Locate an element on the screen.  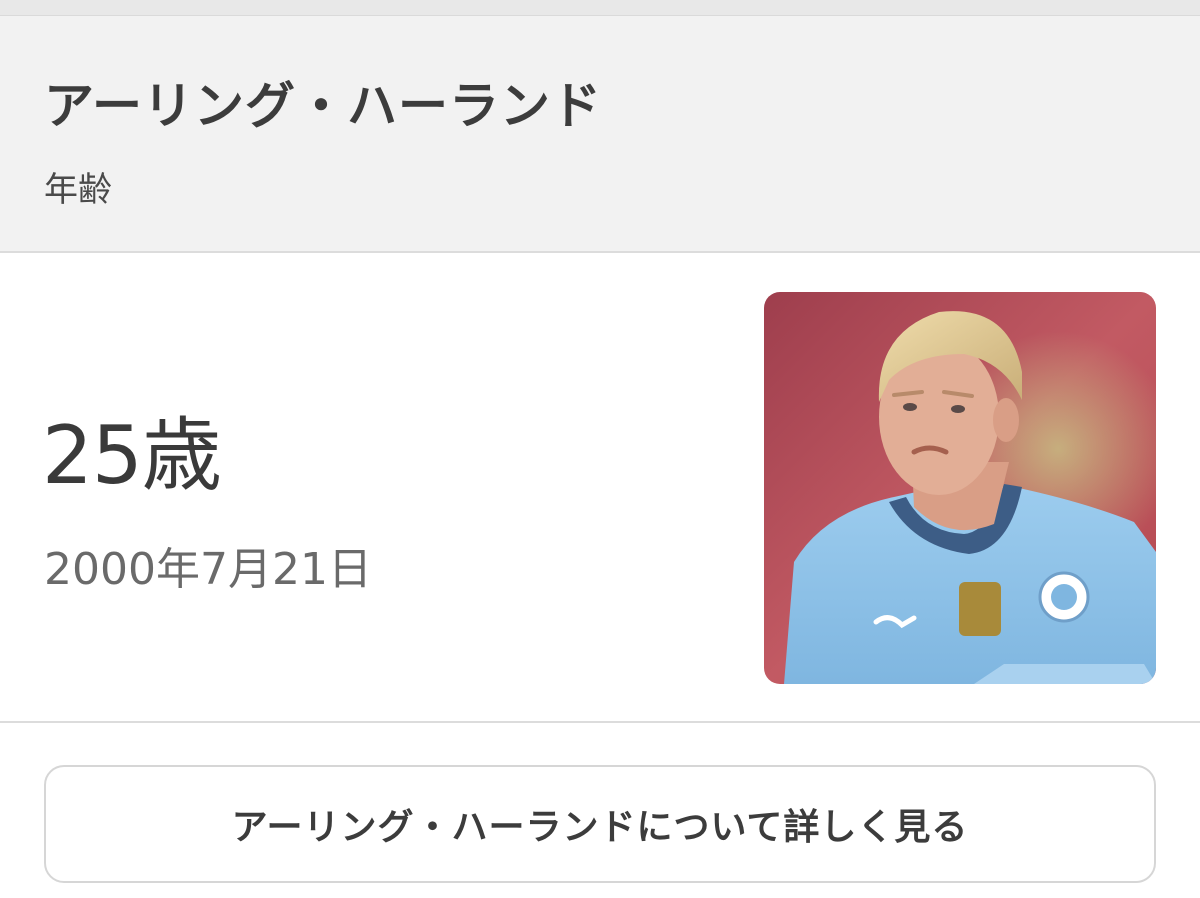
player-photo-image is located at coordinates (960, 488).